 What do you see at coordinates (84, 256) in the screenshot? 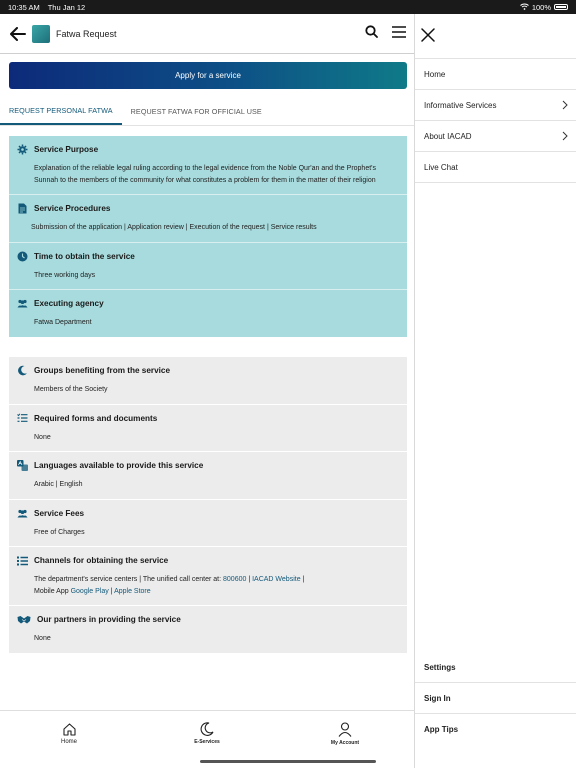
I see `section-title: Time to obtain the service` at bounding box center [84, 256].